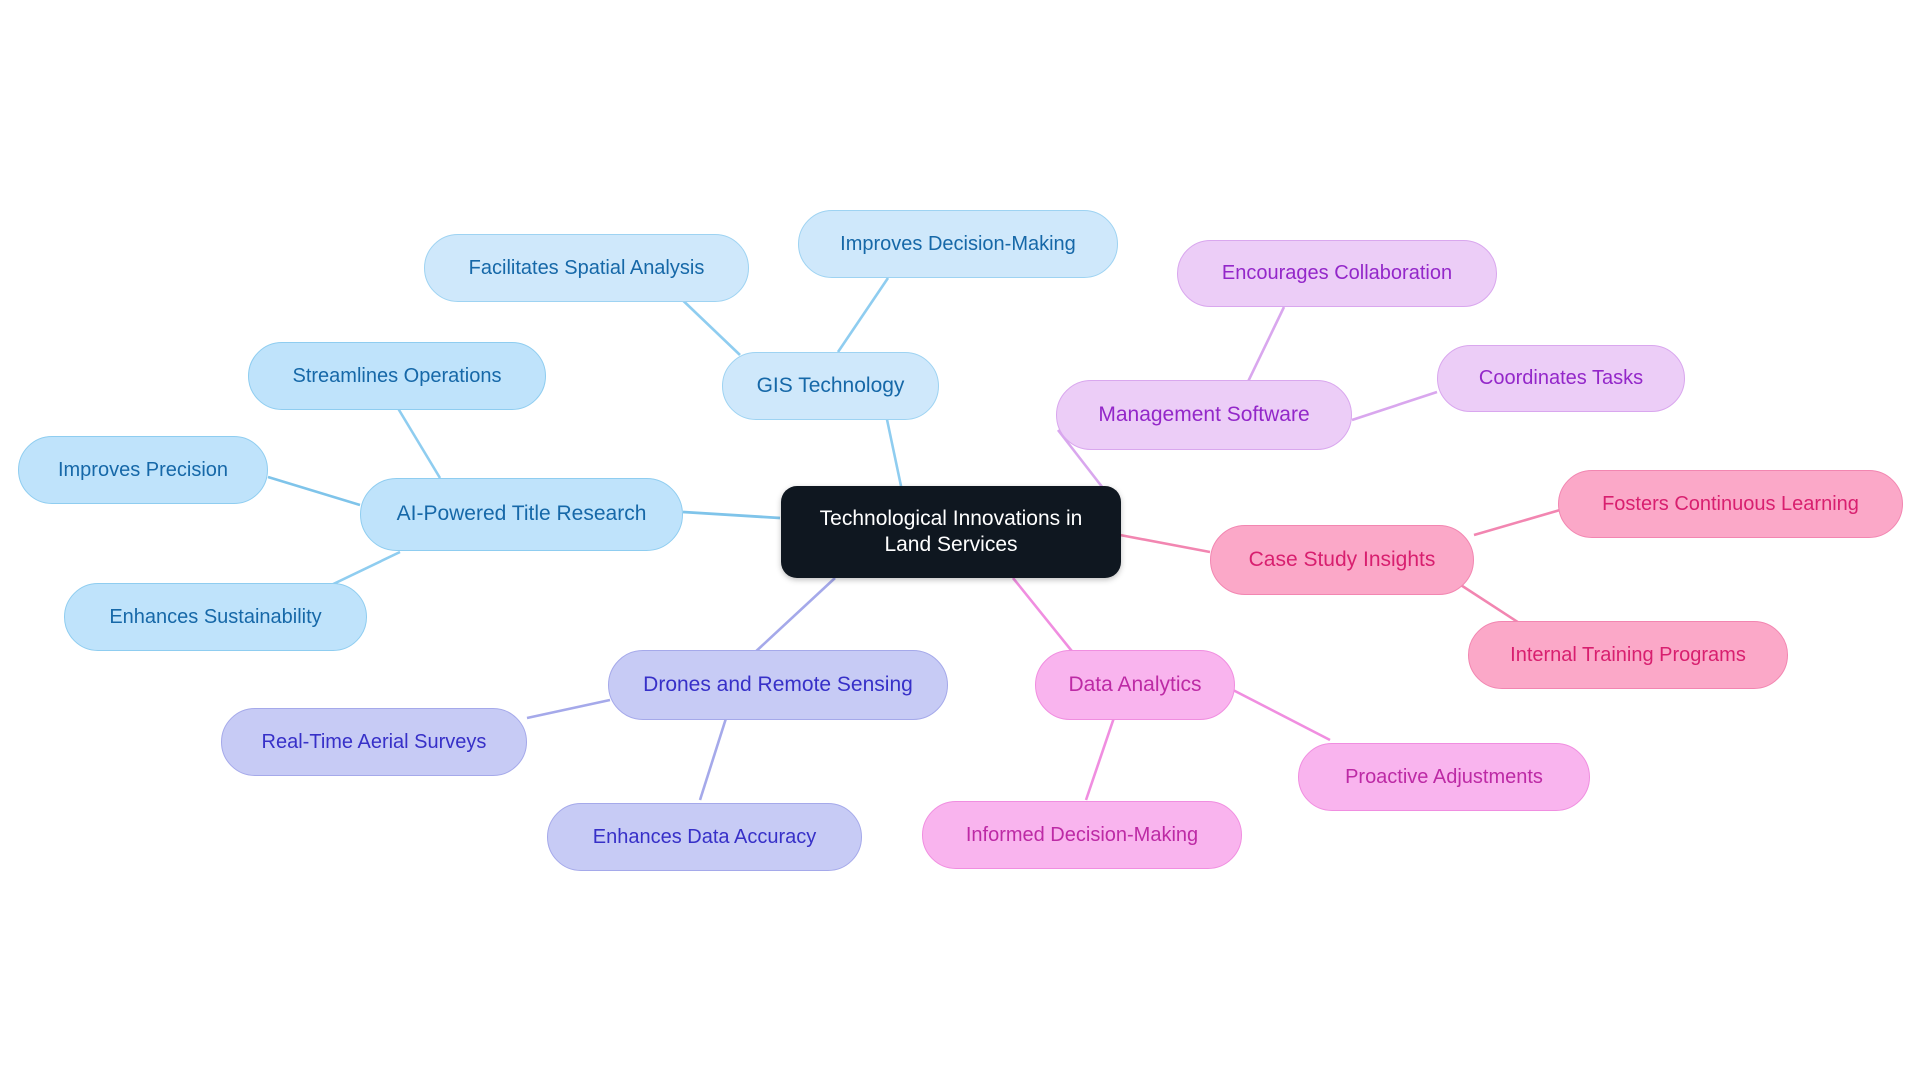 This screenshot has width=1920, height=1083. What do you see at coordinates (731, 515) in the screenshot?
I see `edge-root-to-ai` at bounding box center [731, 515].